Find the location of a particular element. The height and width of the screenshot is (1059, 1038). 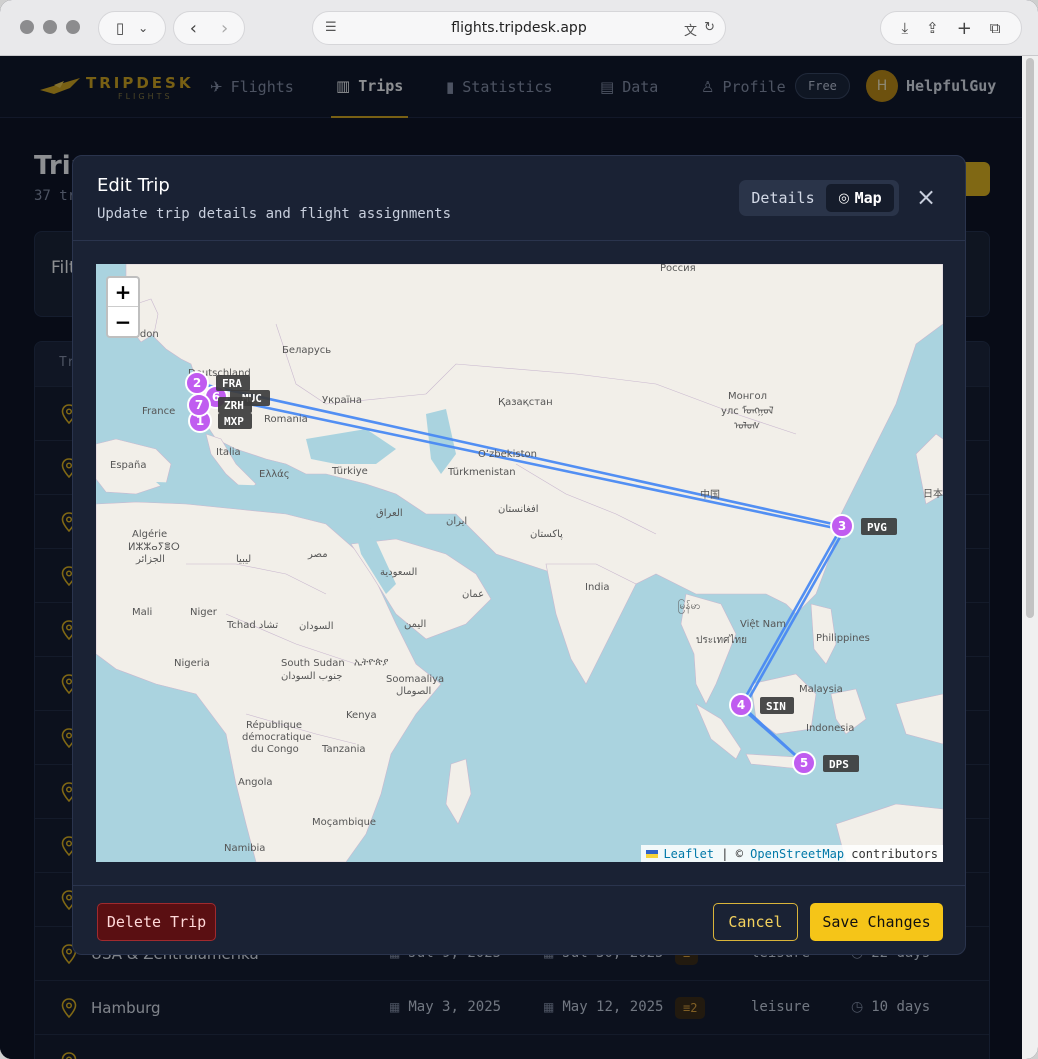

address-bar: ☰ flights.tripdesk.app 文 ↻ is located at coordinates (519, 28).